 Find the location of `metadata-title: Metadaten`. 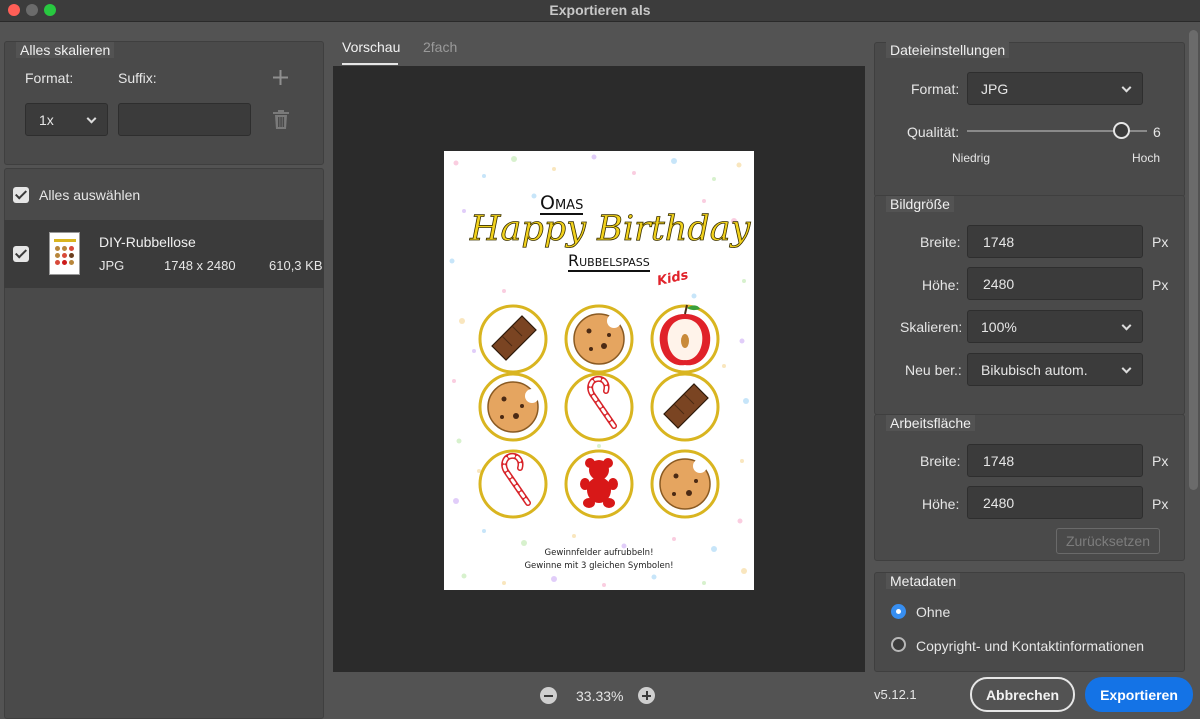

metadata-title: Metadaten is located at coordinates (923, 581).